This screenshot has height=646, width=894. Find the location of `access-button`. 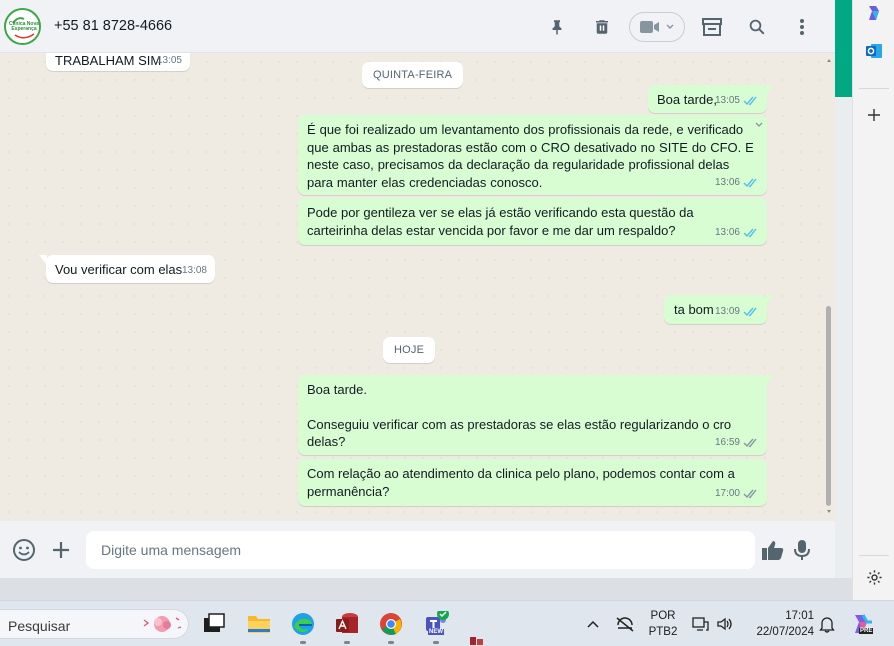

access-button is located at coordinates (347, 624).